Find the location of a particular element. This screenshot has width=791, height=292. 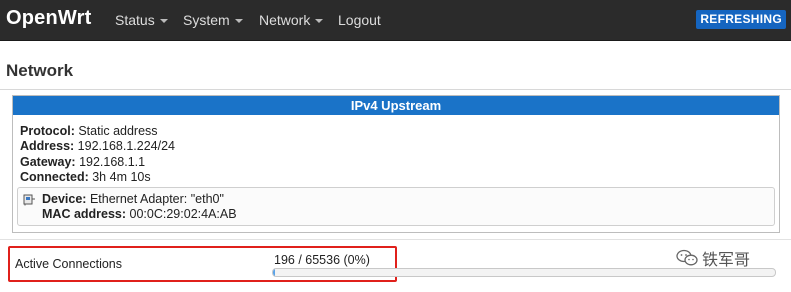

mac-row: MAC address: 00:0C:29:02:4A:AB is located at coordinates (139, 214).